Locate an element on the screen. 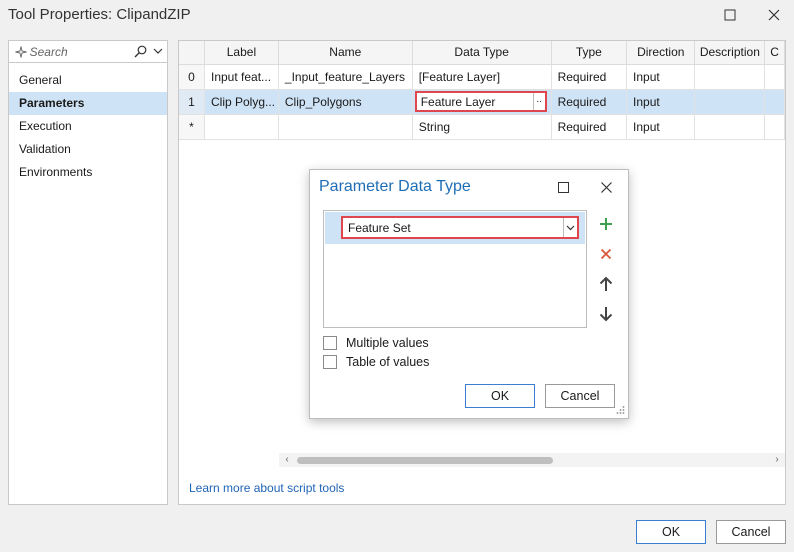 The image size is (794, 552). table-of-values-label: Table of values is located at coordinates (388, 362).